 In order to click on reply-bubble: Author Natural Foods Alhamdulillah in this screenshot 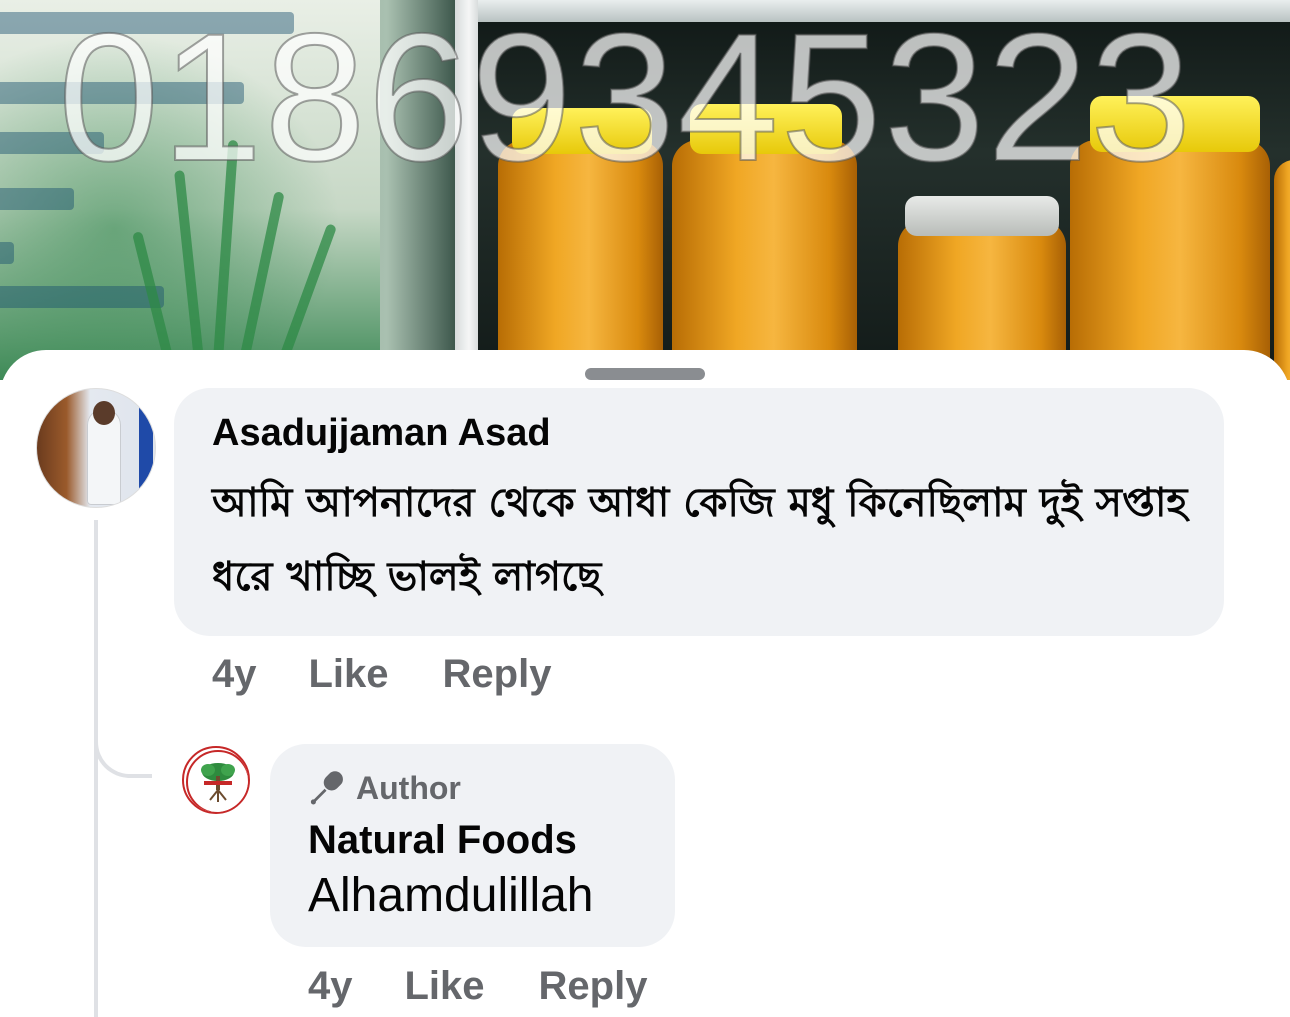, I will do `click(472, 845)`.